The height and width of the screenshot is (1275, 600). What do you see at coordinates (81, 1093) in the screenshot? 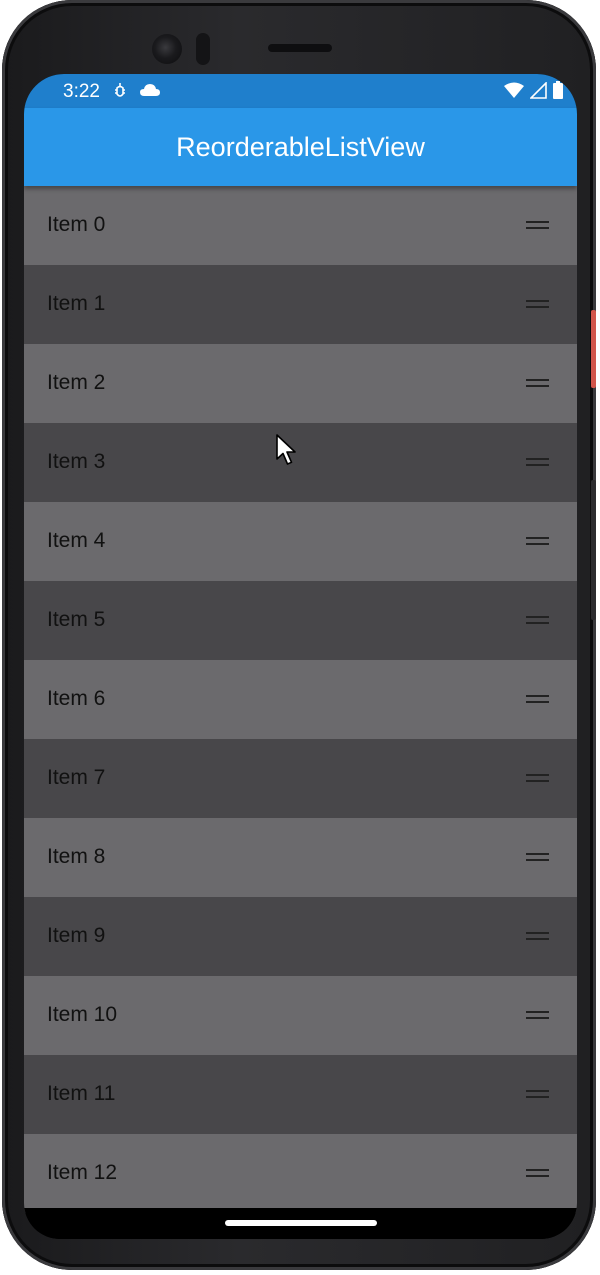
I see `list-item-label: Item 11` at bounding box center [81, 1093].